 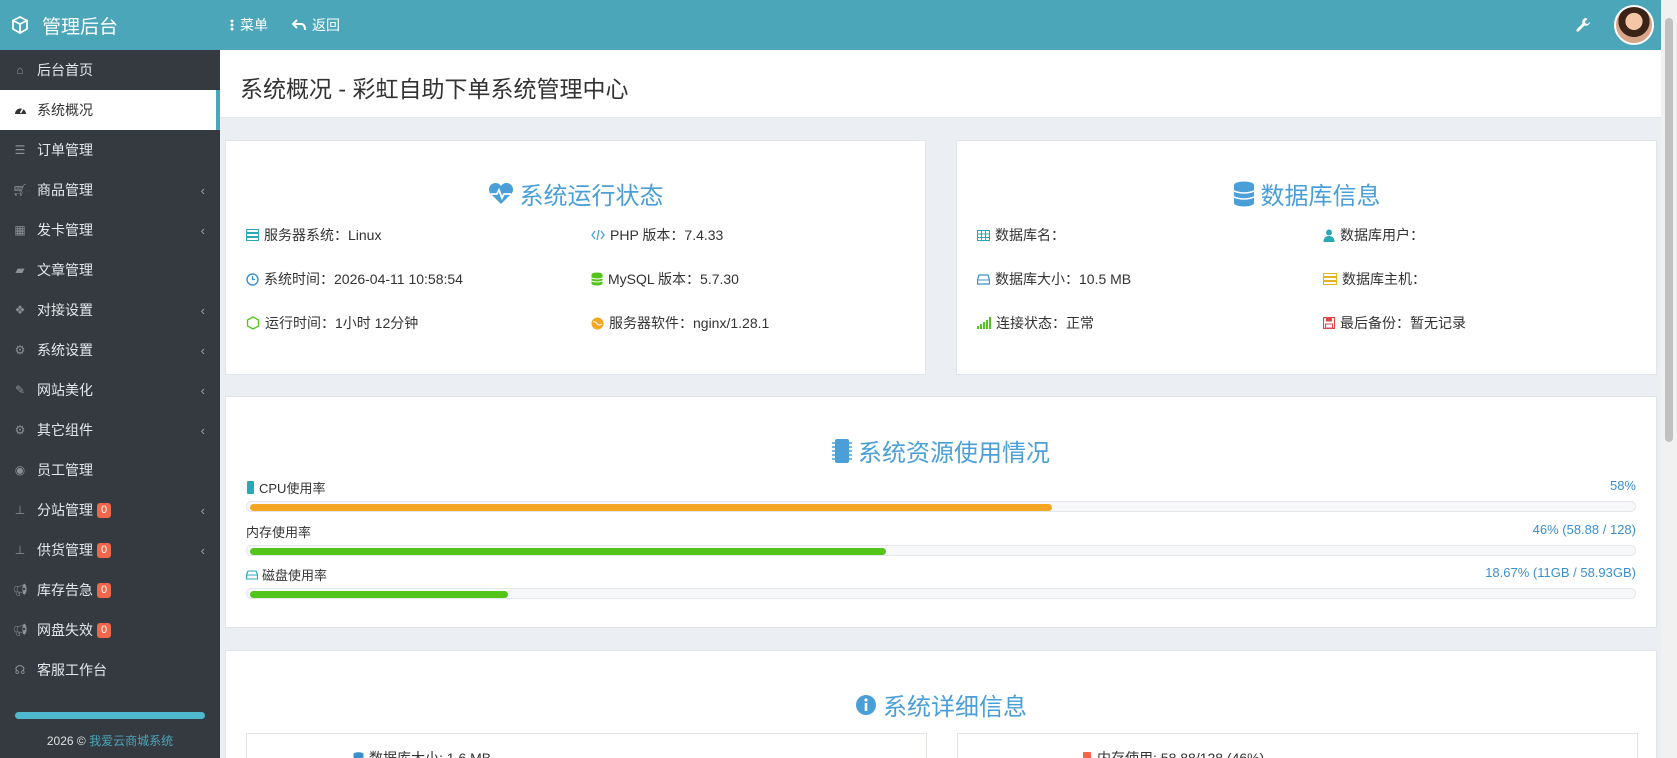 What do you see at coordinates (110, 270) in the screenshot?
I see `sidebar-item-articles: ▰ 文章管理` at bounding box center [110, 270].